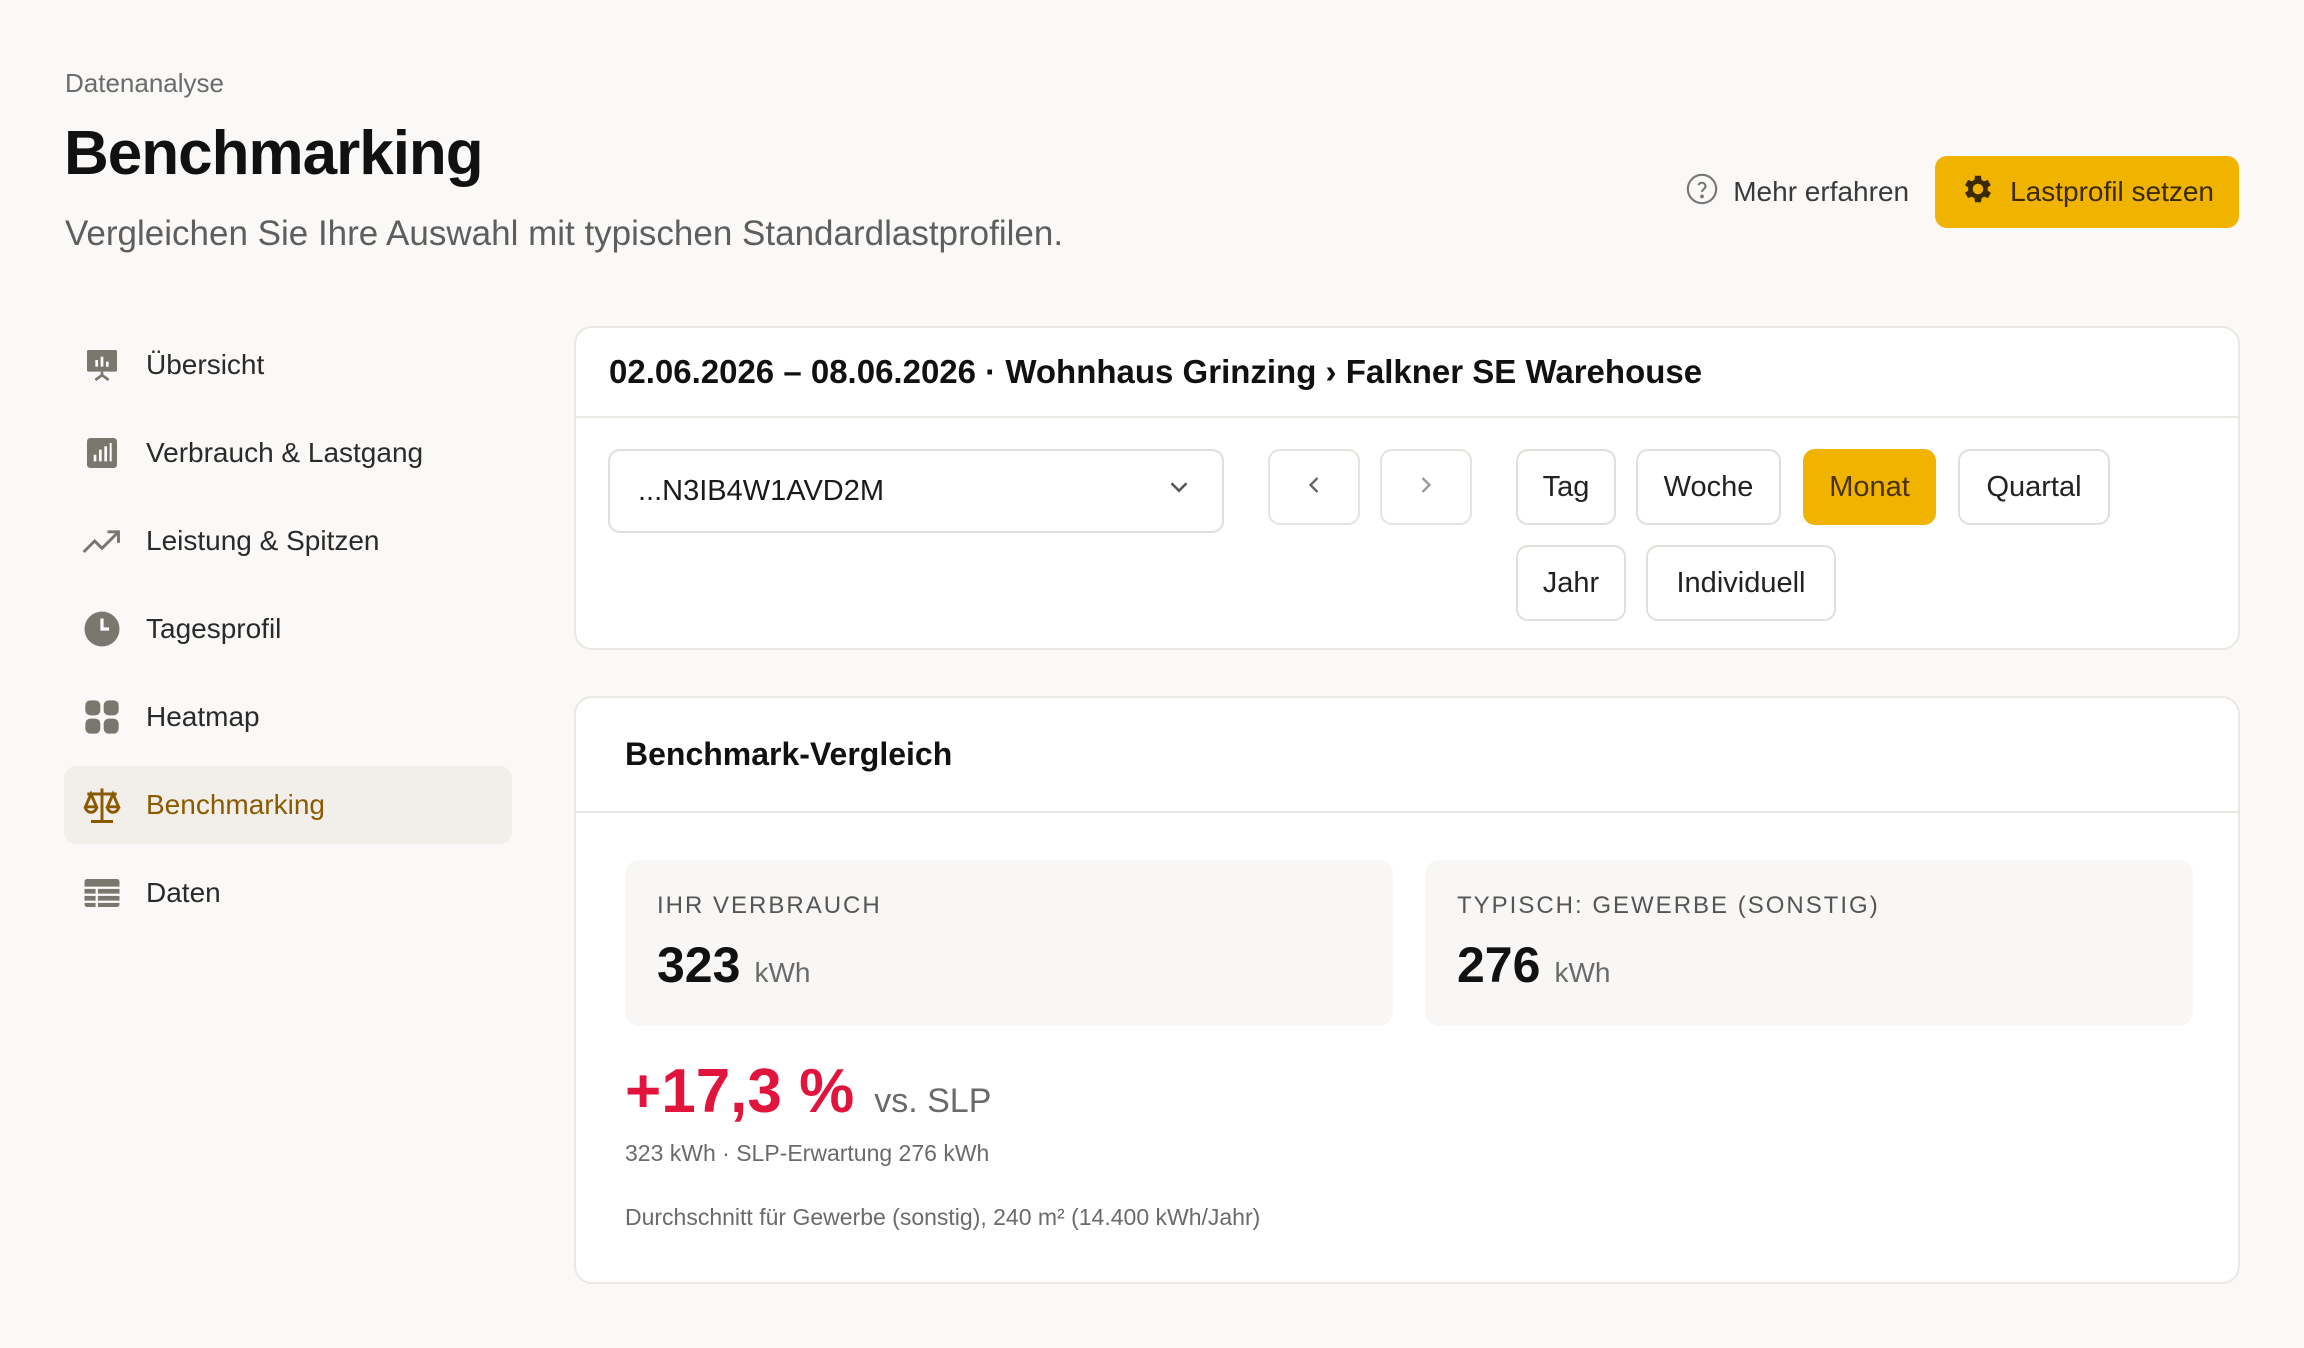  I want to click on clock-icon, so click(102, 629).